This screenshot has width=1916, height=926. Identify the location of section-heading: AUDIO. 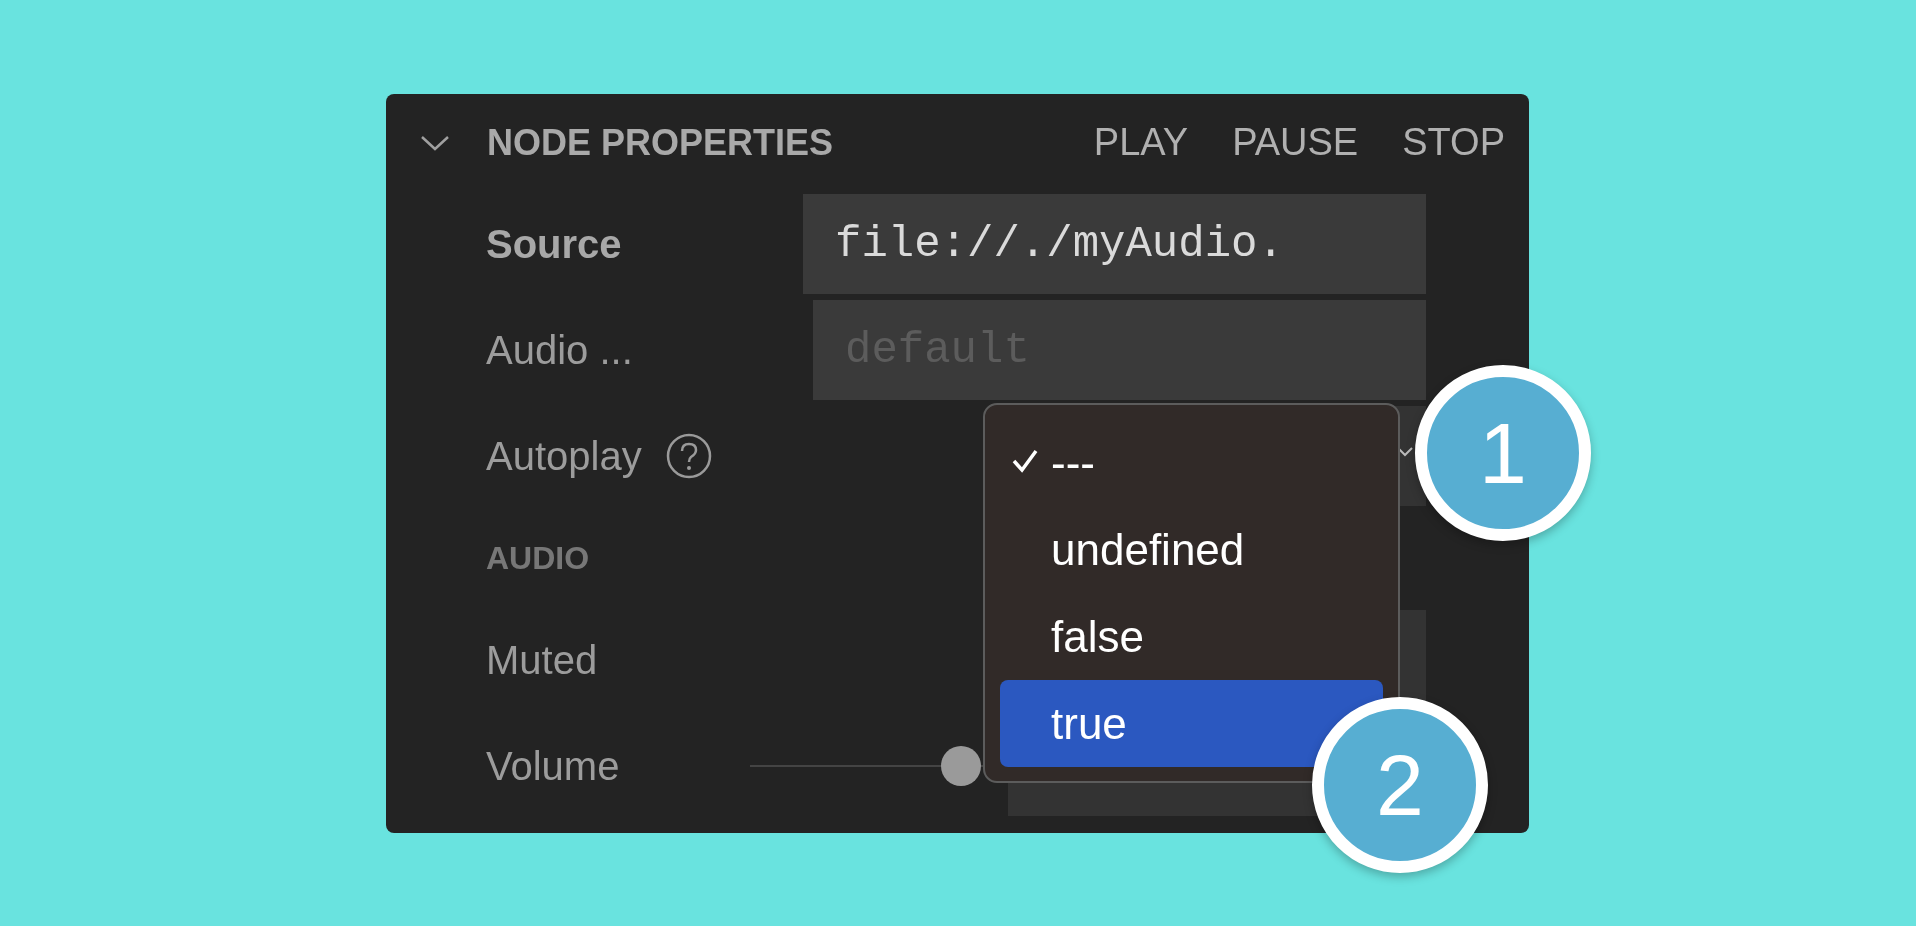
(538, 558).